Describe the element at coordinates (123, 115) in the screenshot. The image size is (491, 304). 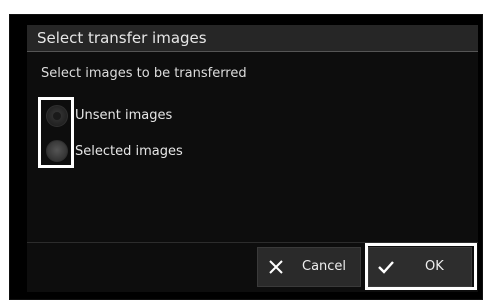
I see `unsent-images-label: Unsent images` at that location.